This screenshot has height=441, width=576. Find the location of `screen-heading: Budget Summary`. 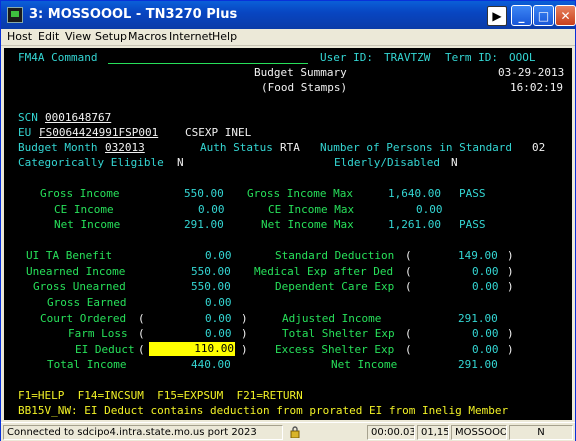

screen-heading: Budget Summary is located at coordinates (300, 72).